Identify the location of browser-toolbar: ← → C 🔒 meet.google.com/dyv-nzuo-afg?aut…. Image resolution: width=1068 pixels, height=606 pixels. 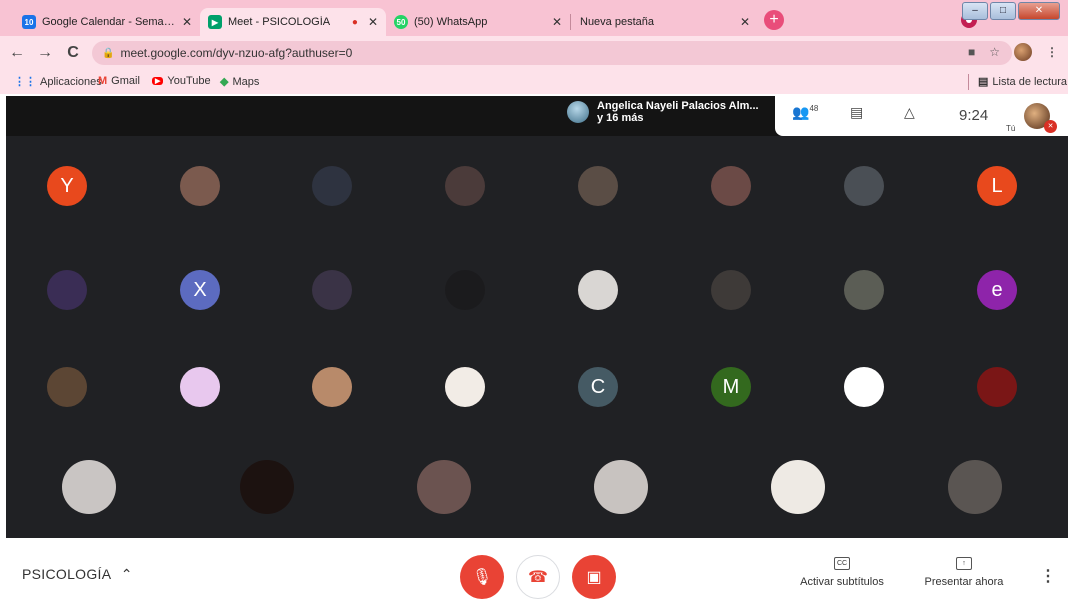
(534, 53).